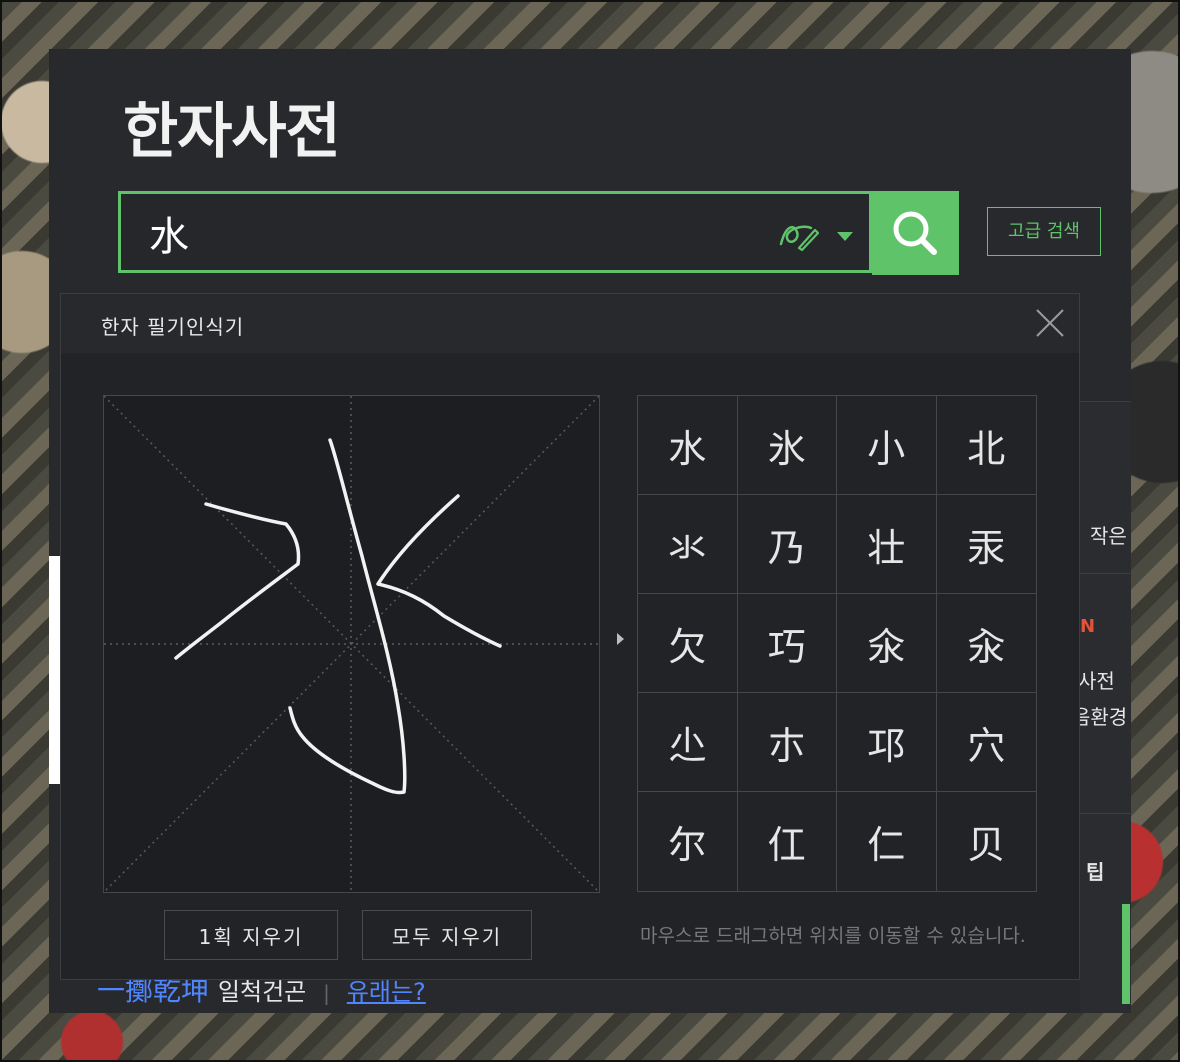 The width and height of the screenshot is (1180, 1062). Describe the element at coordinates (787, 643) in the screenshot. I see `candidate-cell: 巧` at that location.